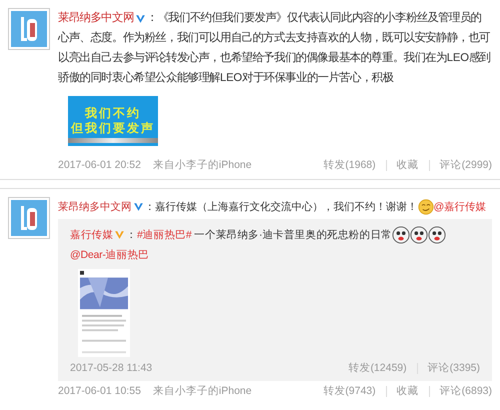  What do you see at coordinates (377, 368) in the screenshot?
I see `action-link: 转发(12459)` at bounding box center [377, 368].